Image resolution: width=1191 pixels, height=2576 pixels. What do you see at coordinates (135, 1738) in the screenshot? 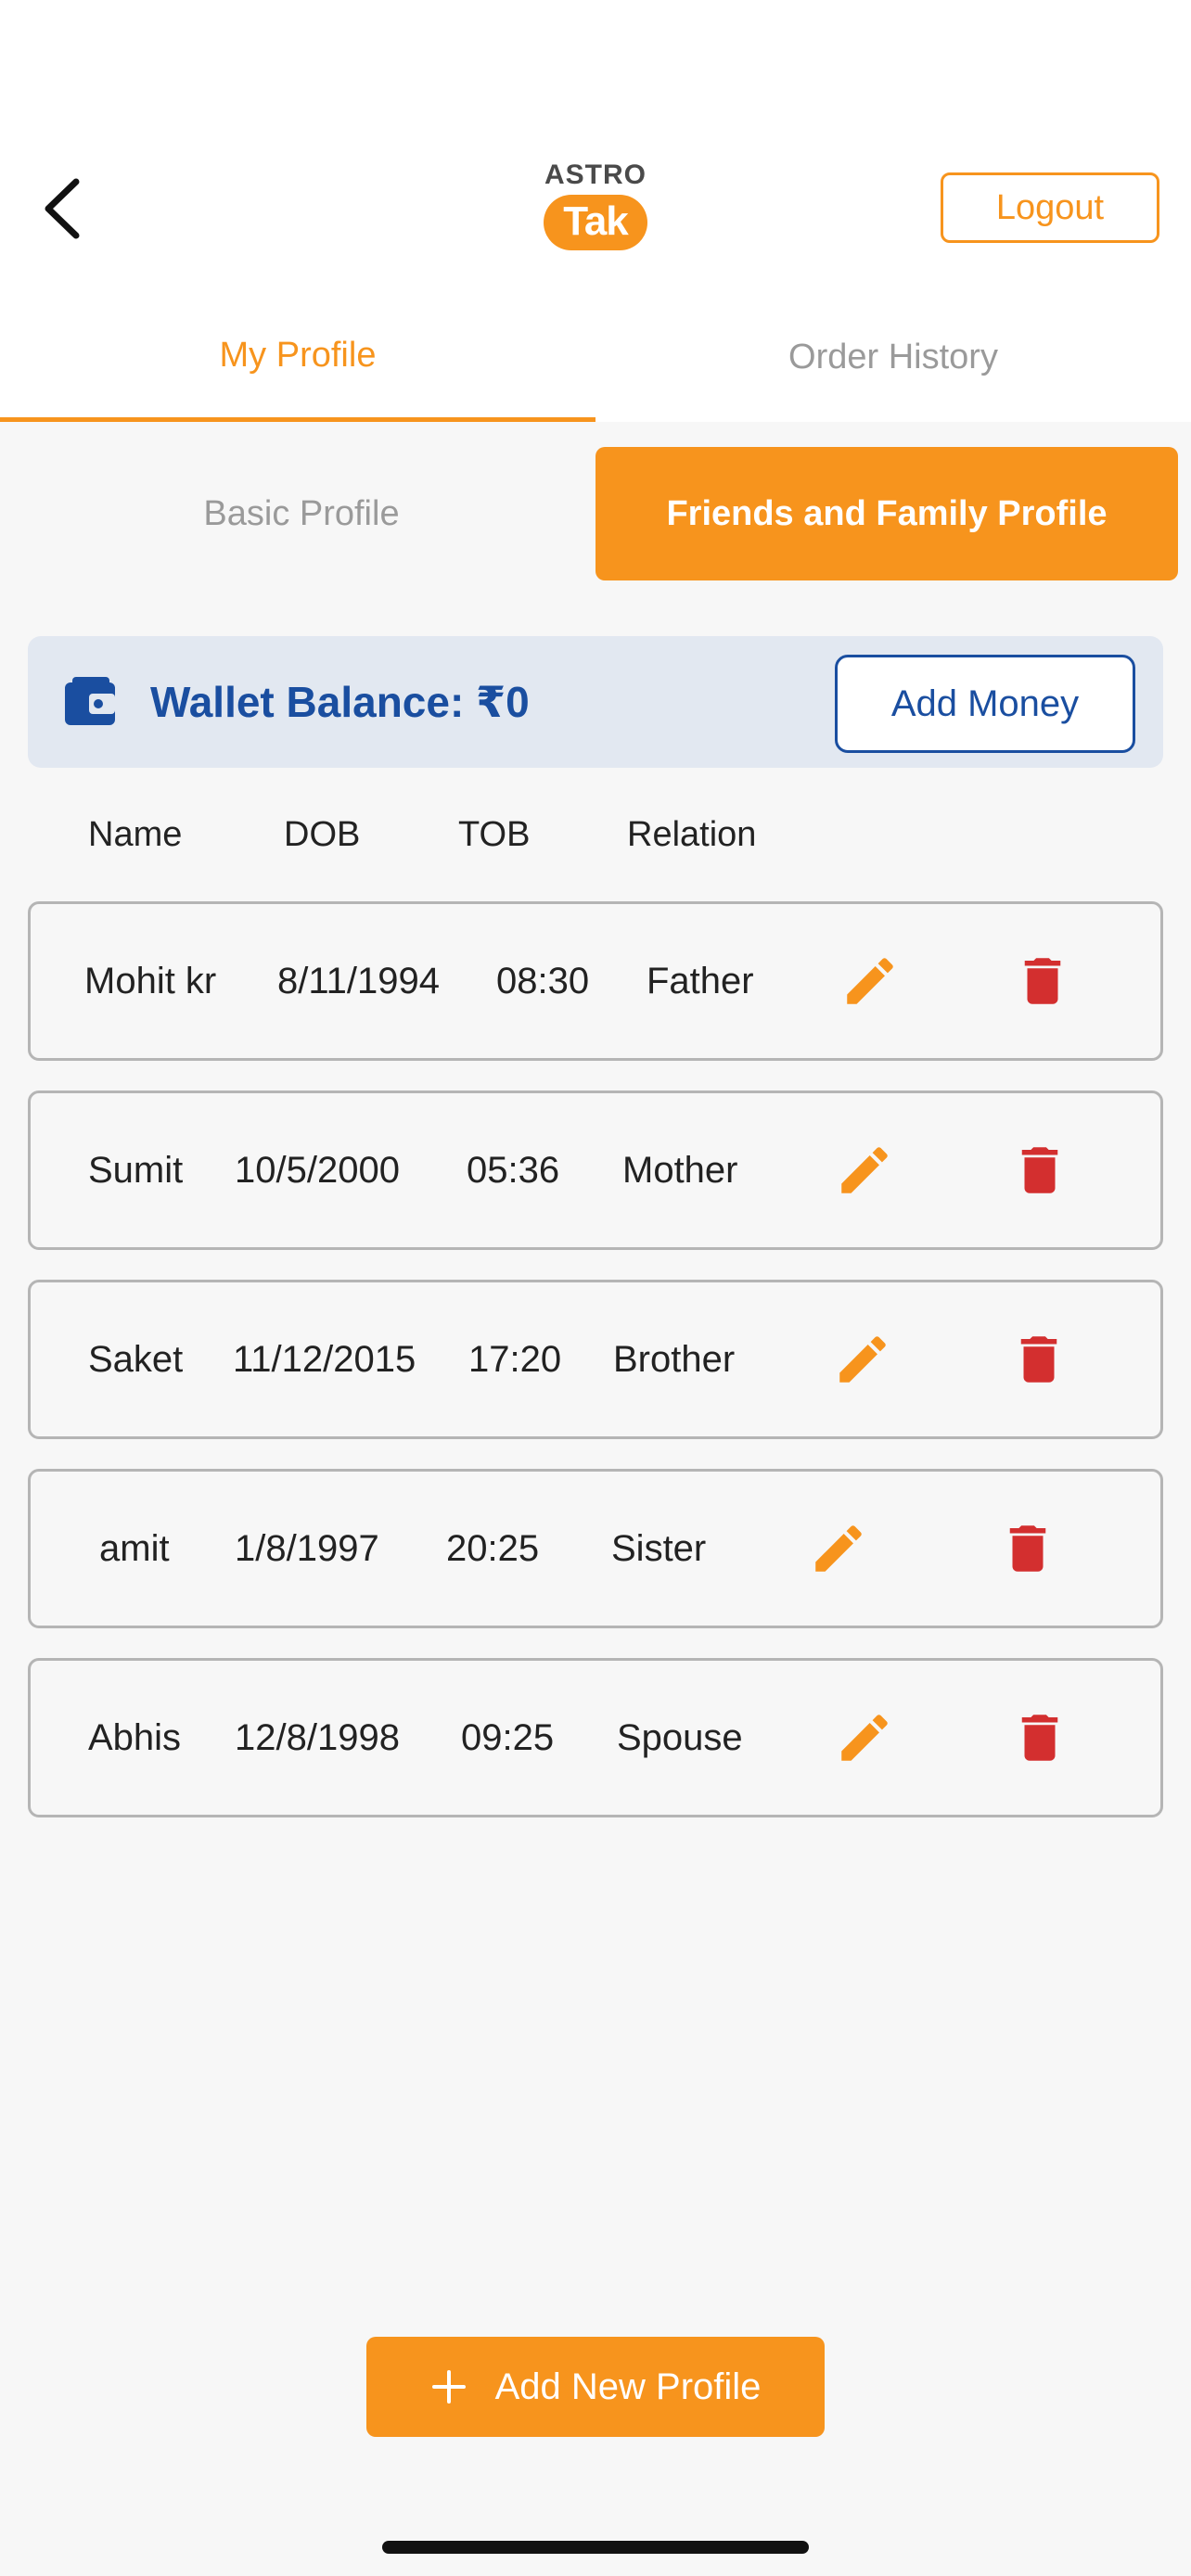
I see `row-name: Abhis` at bounding box center [135, 1738].